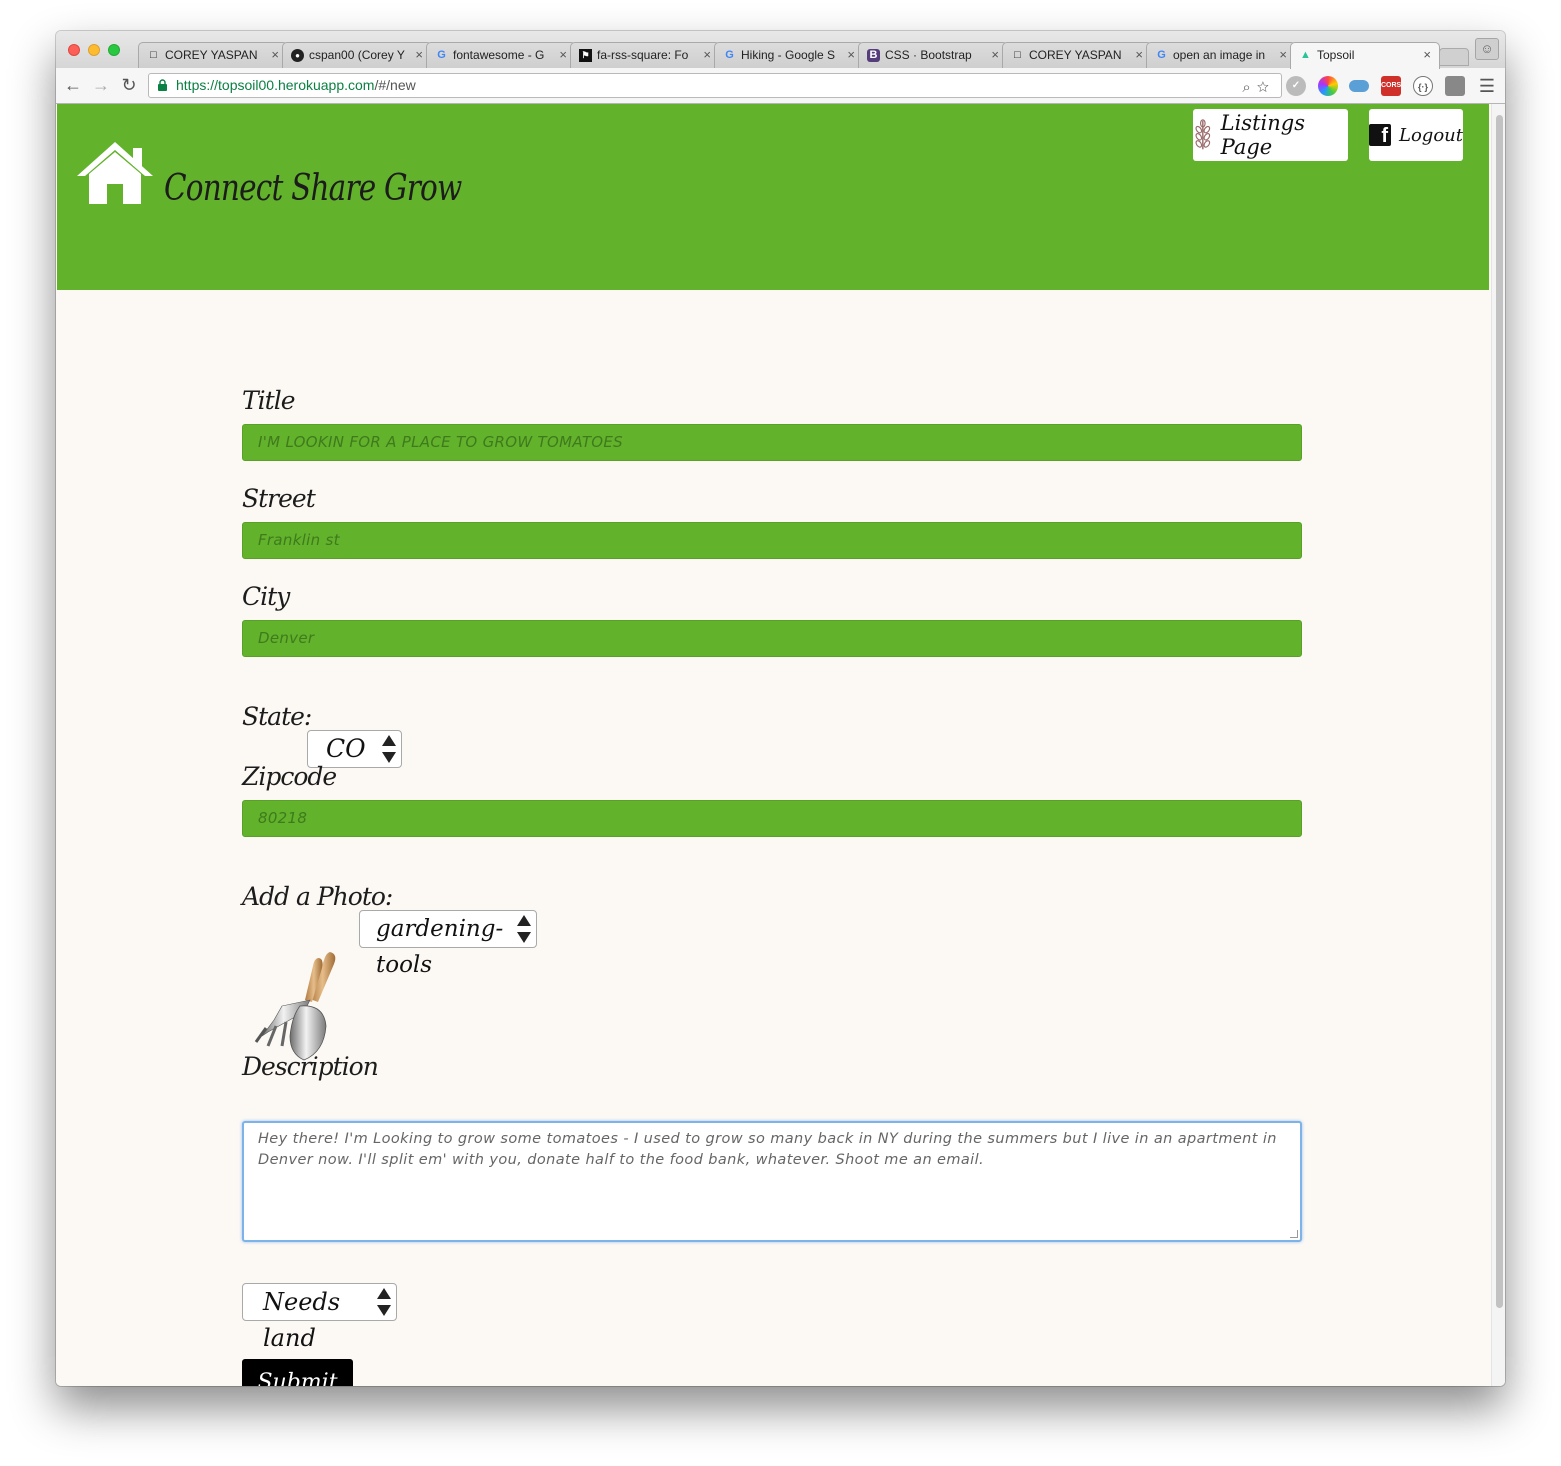 Image resolution: width=1561 pixels, height=1466 pixels. What do you see at coordinates (279, 498) in the screenshot?
I see `street-label: Street` at bounding box center [279, 498].